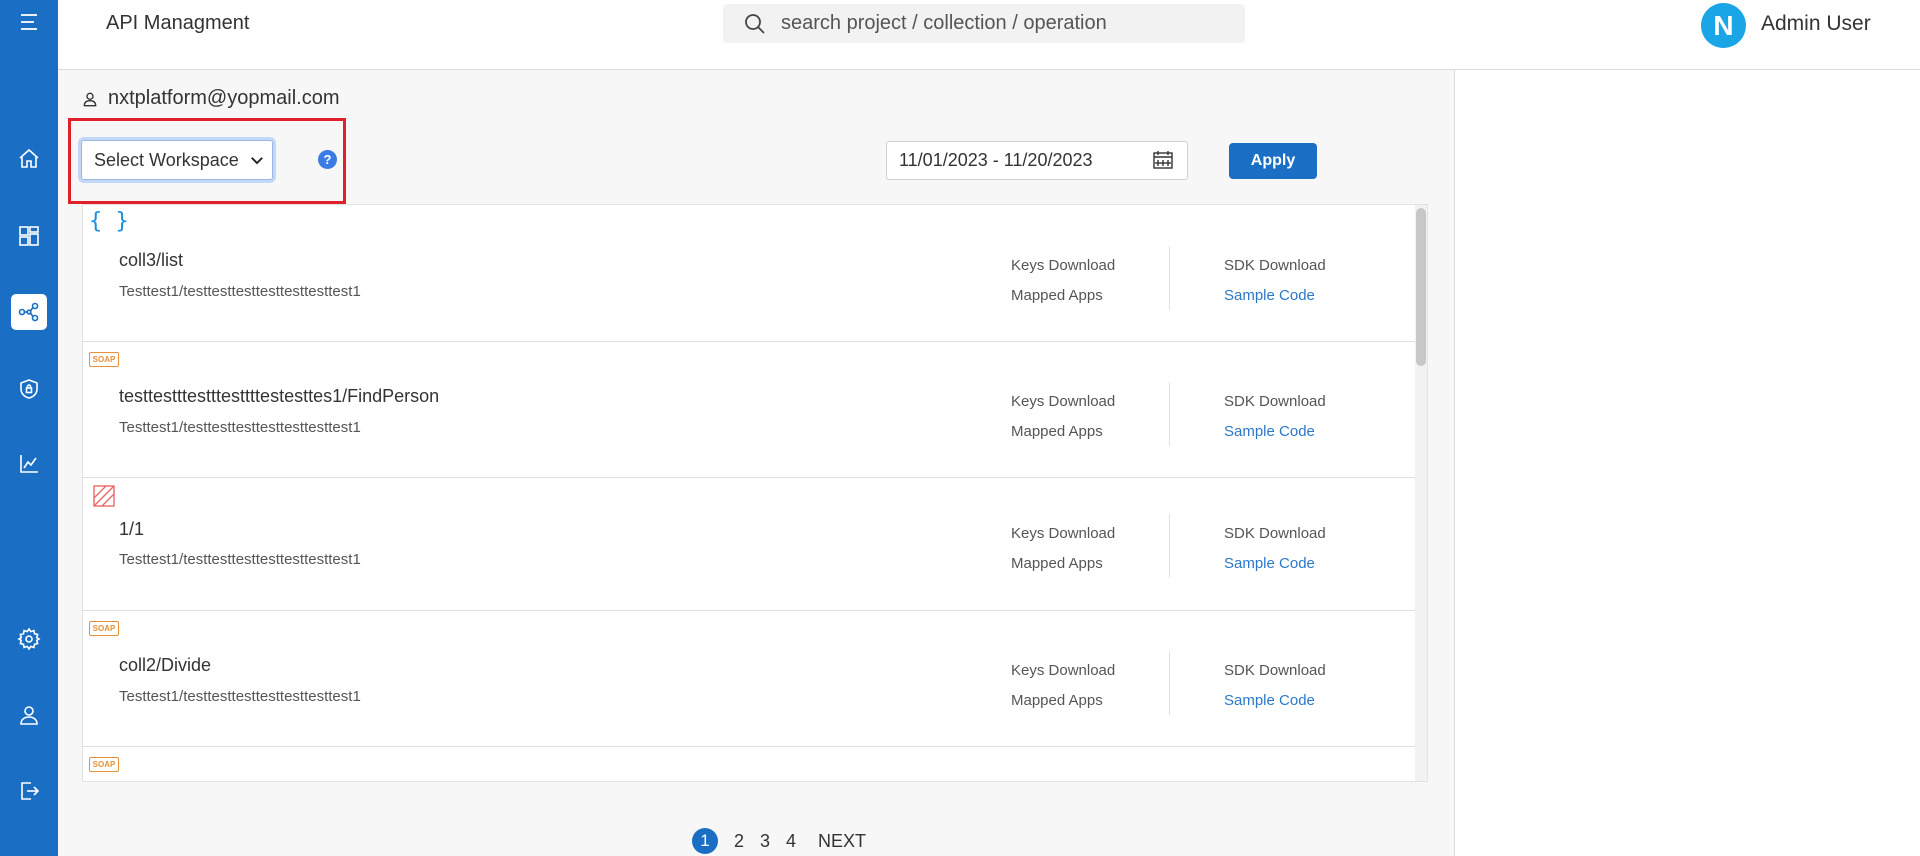 Image resolution: width=1920 pixels, height=856 pixels. What do you see at coordinates (705, 841) in the screenshot?
I see `page-1-button: 1` at bounding box center [705, 841].